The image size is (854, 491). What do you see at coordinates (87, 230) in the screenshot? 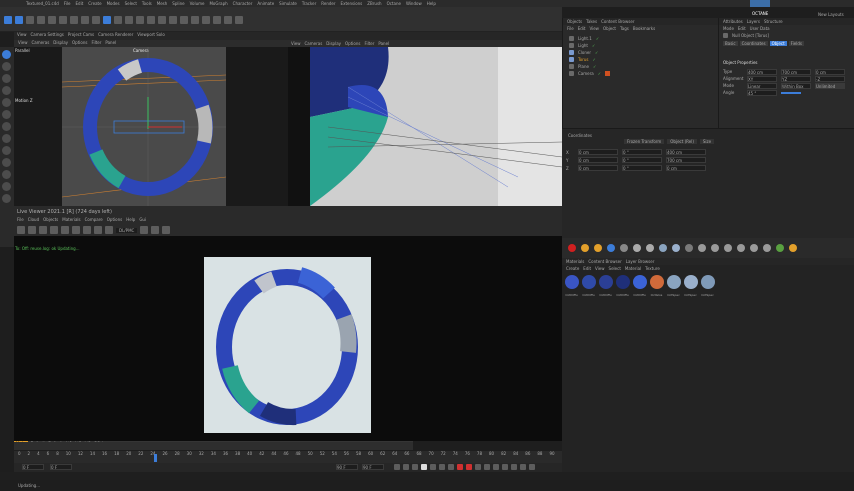
I see `lv-pick-icon` at bounding box center [87, 230].